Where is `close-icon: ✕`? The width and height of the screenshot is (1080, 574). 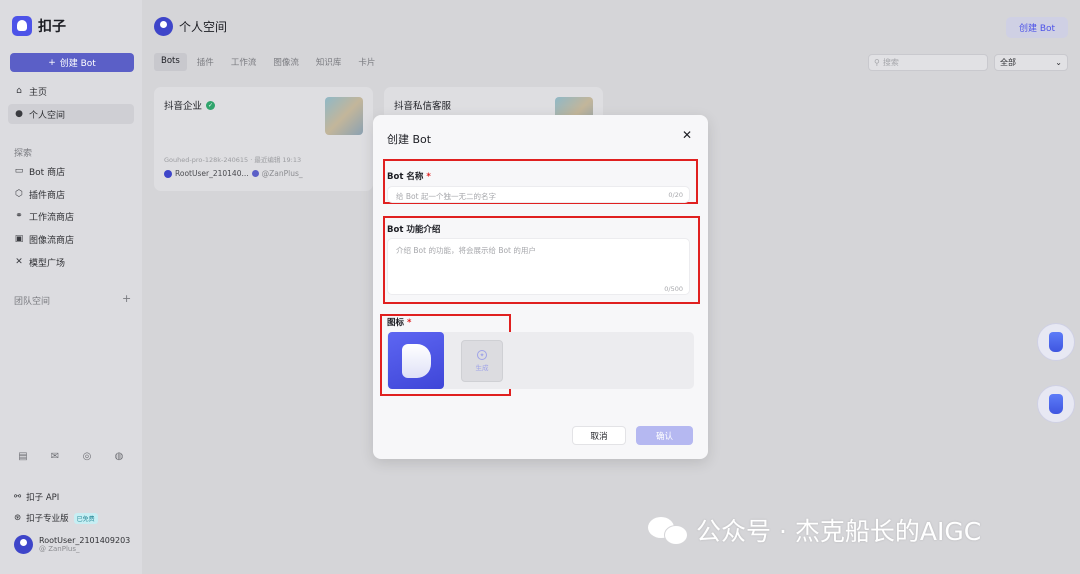
close-icon: ✕ is located at coordinates (687, 135).